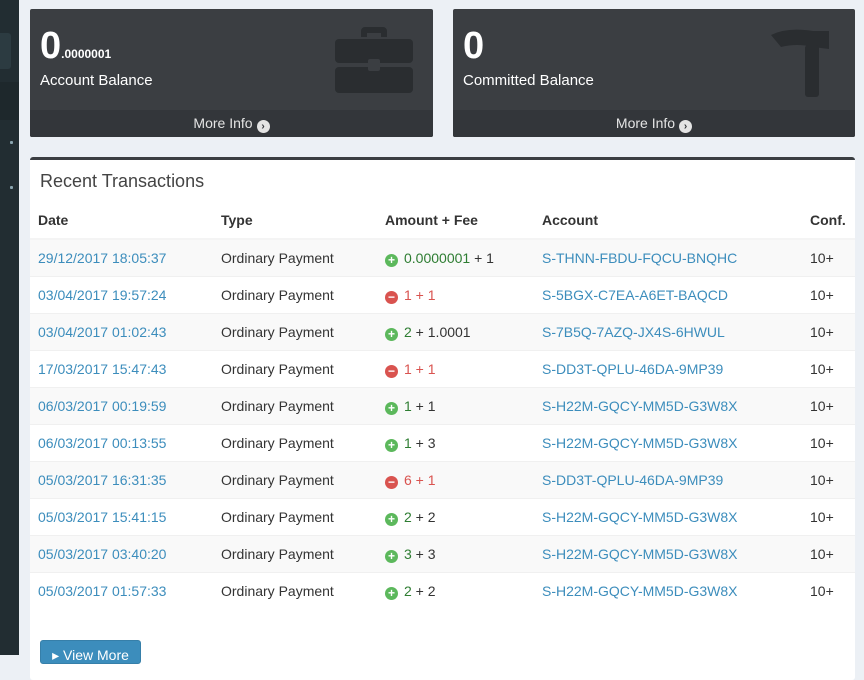 The height and width of the screenshot is (680, 864). Describe the element at coordinates (121, 221) in the screenshot. I see `header-date: Date` at that location.